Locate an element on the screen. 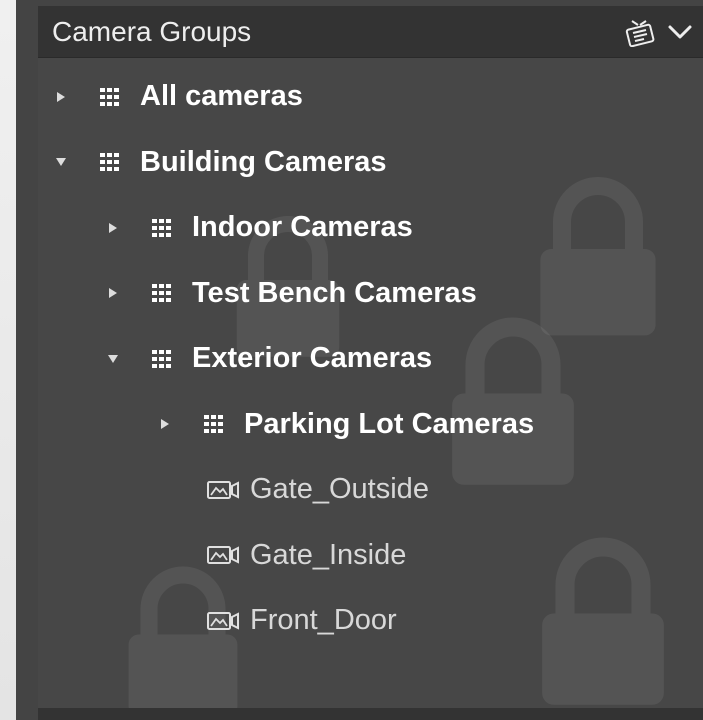 The height and width of the screenshot is (720, 703). tree-item-label: Indoor Cameras is located at coordinates (302, 227).